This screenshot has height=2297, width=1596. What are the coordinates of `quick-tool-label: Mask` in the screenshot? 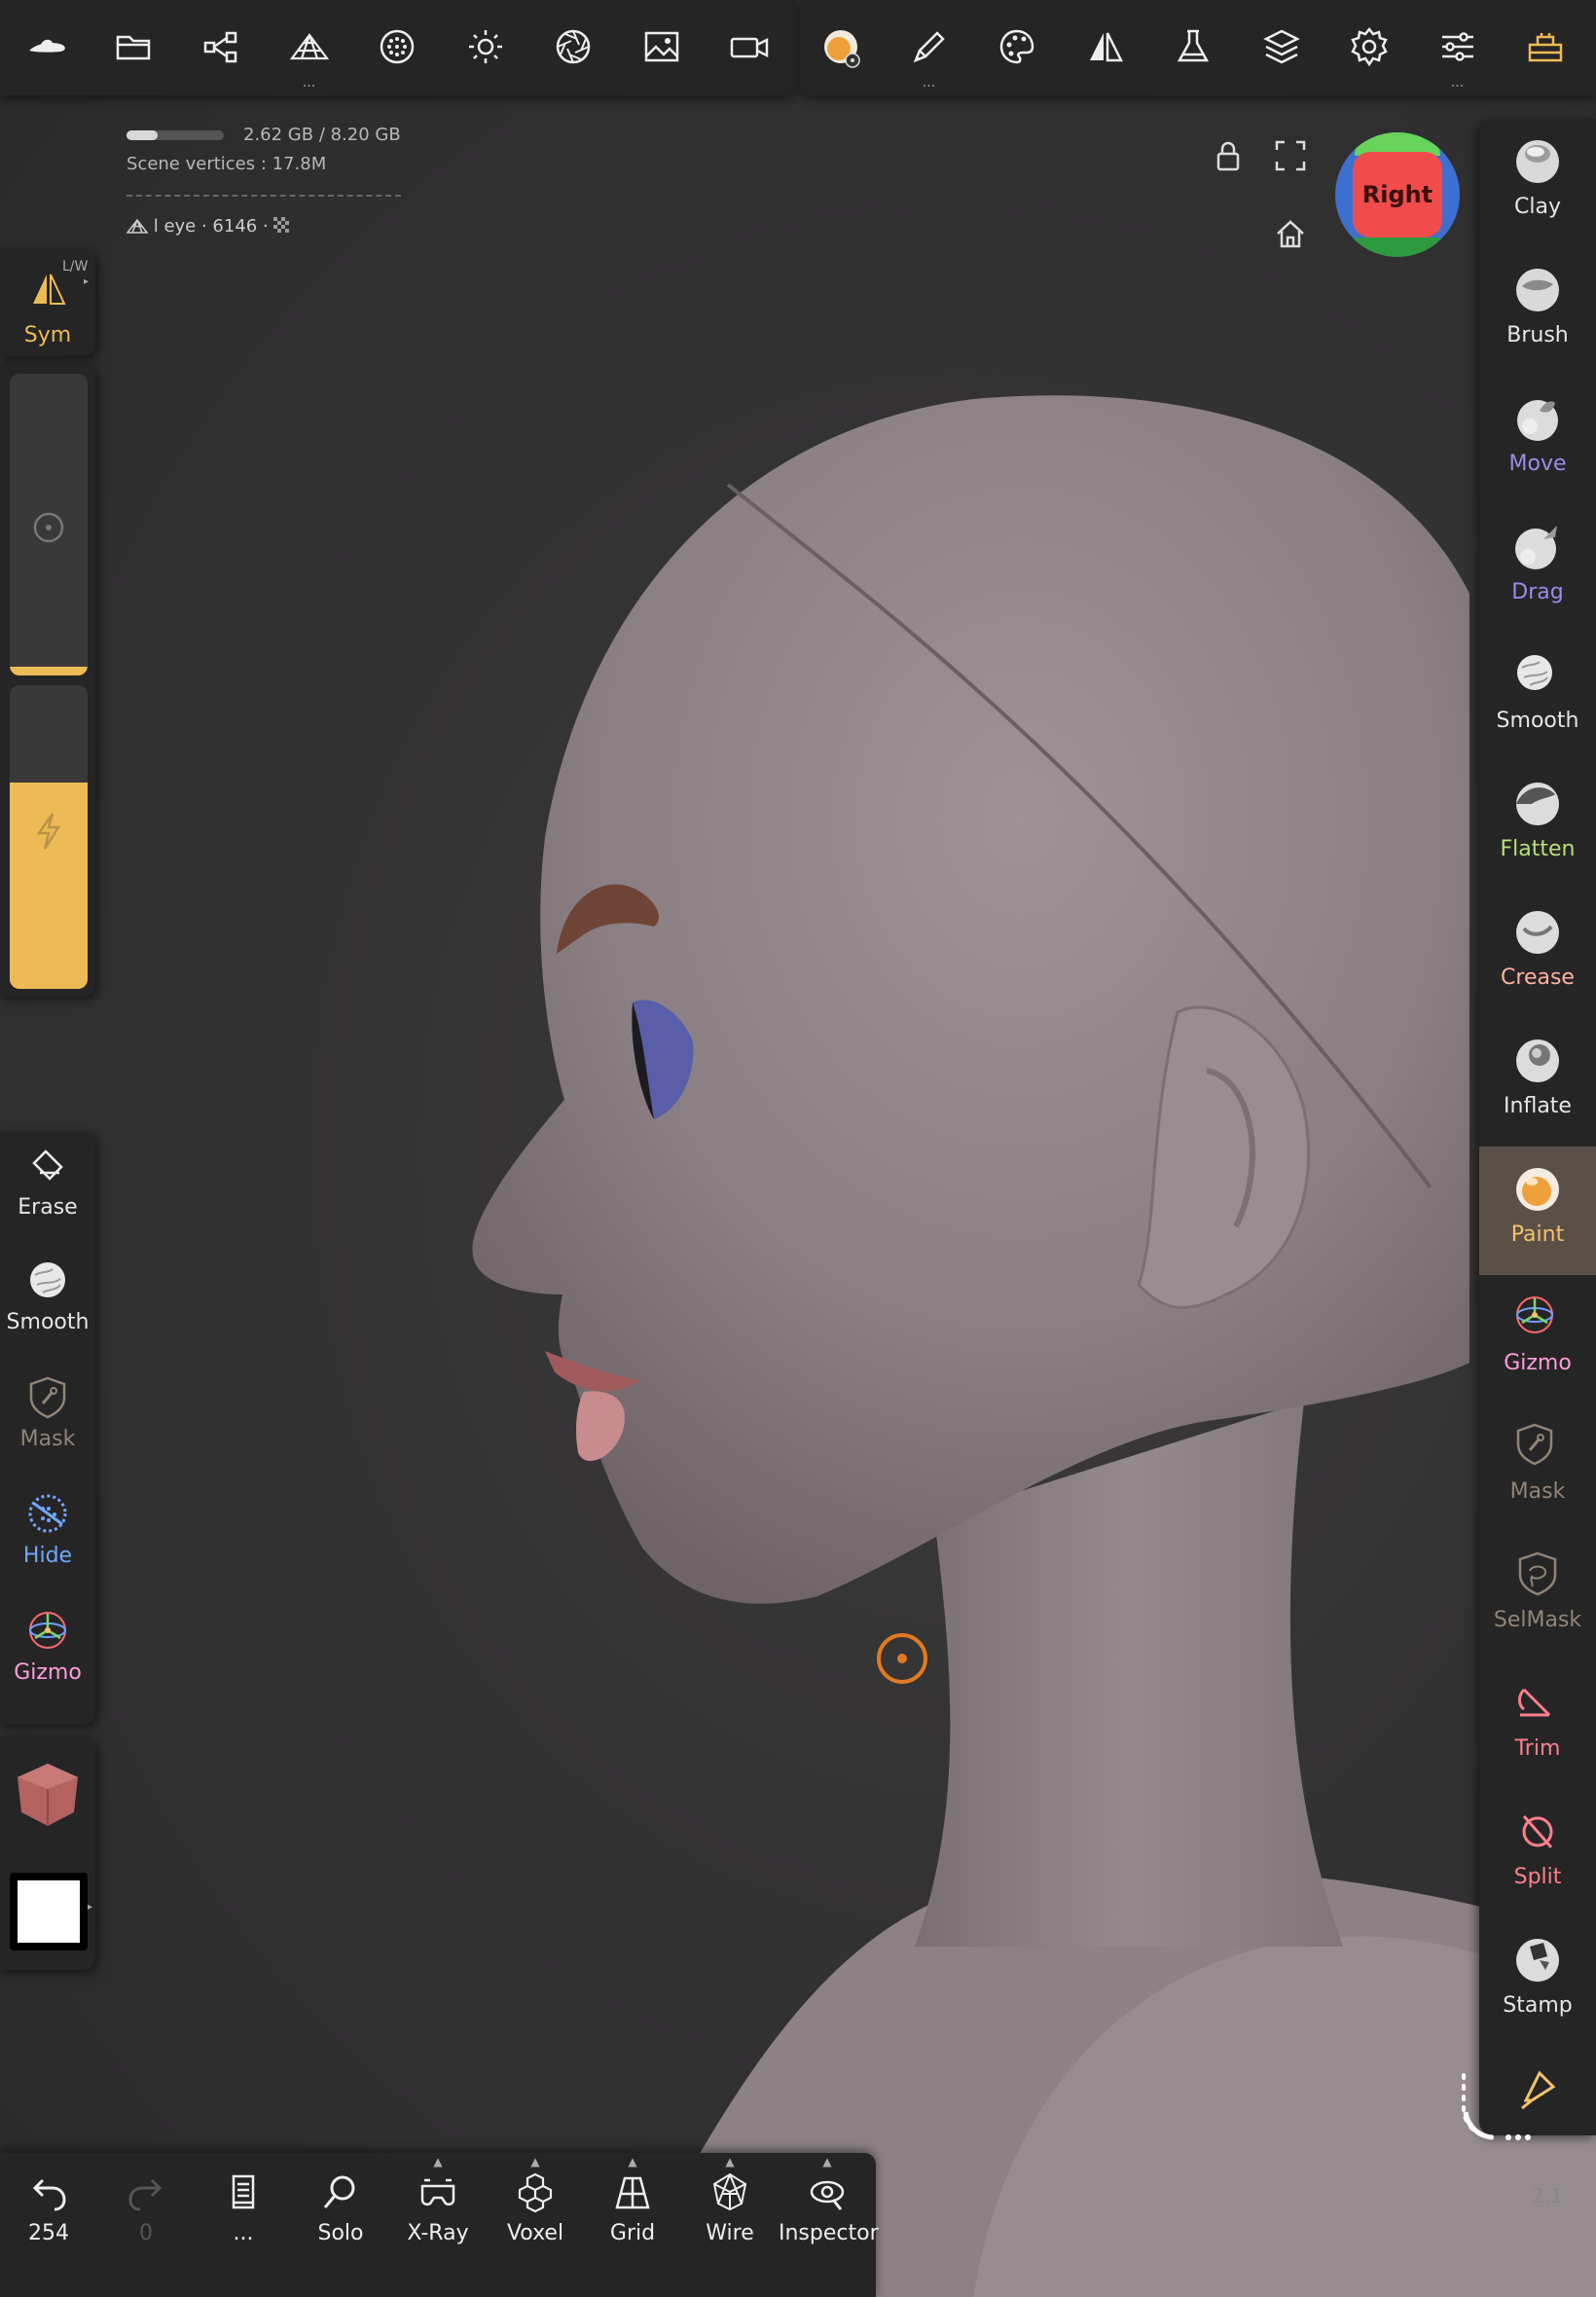 It's located at (47, 1439).